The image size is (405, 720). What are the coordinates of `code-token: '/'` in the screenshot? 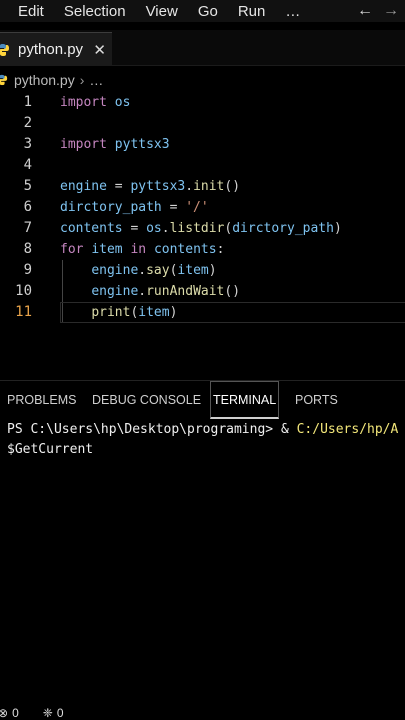 It's located at (197, 207).